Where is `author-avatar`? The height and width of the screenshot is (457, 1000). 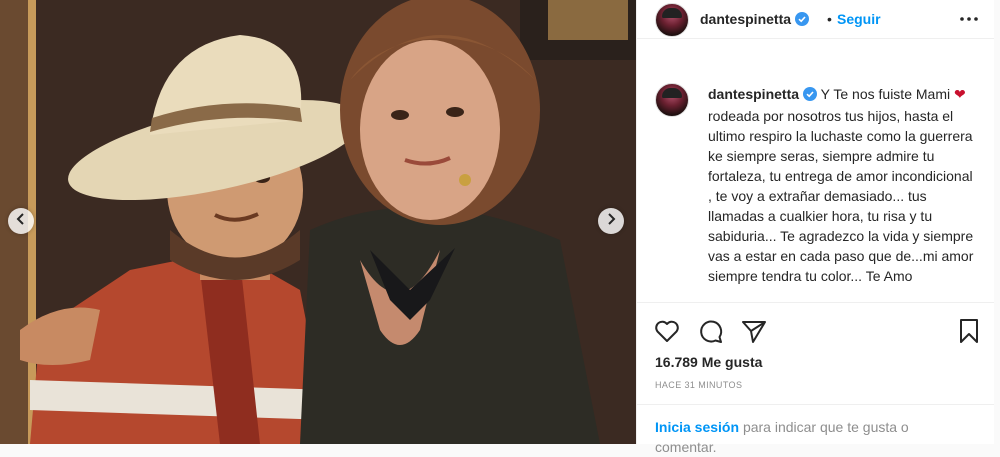
author-avatar is located at coordinates (672, 20).